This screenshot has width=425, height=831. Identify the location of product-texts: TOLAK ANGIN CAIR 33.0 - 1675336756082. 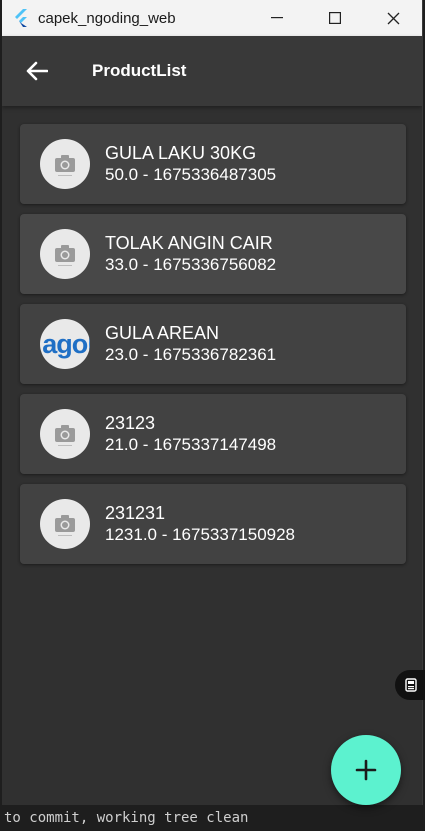
(190, 254).